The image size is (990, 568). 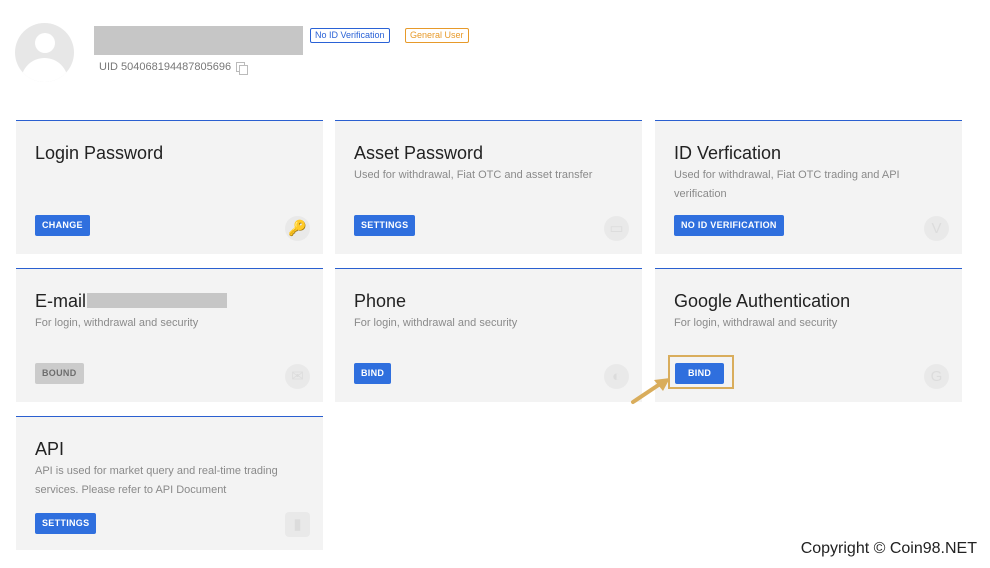 I want to click on shield-icon: V, so click(x=936, y=228).